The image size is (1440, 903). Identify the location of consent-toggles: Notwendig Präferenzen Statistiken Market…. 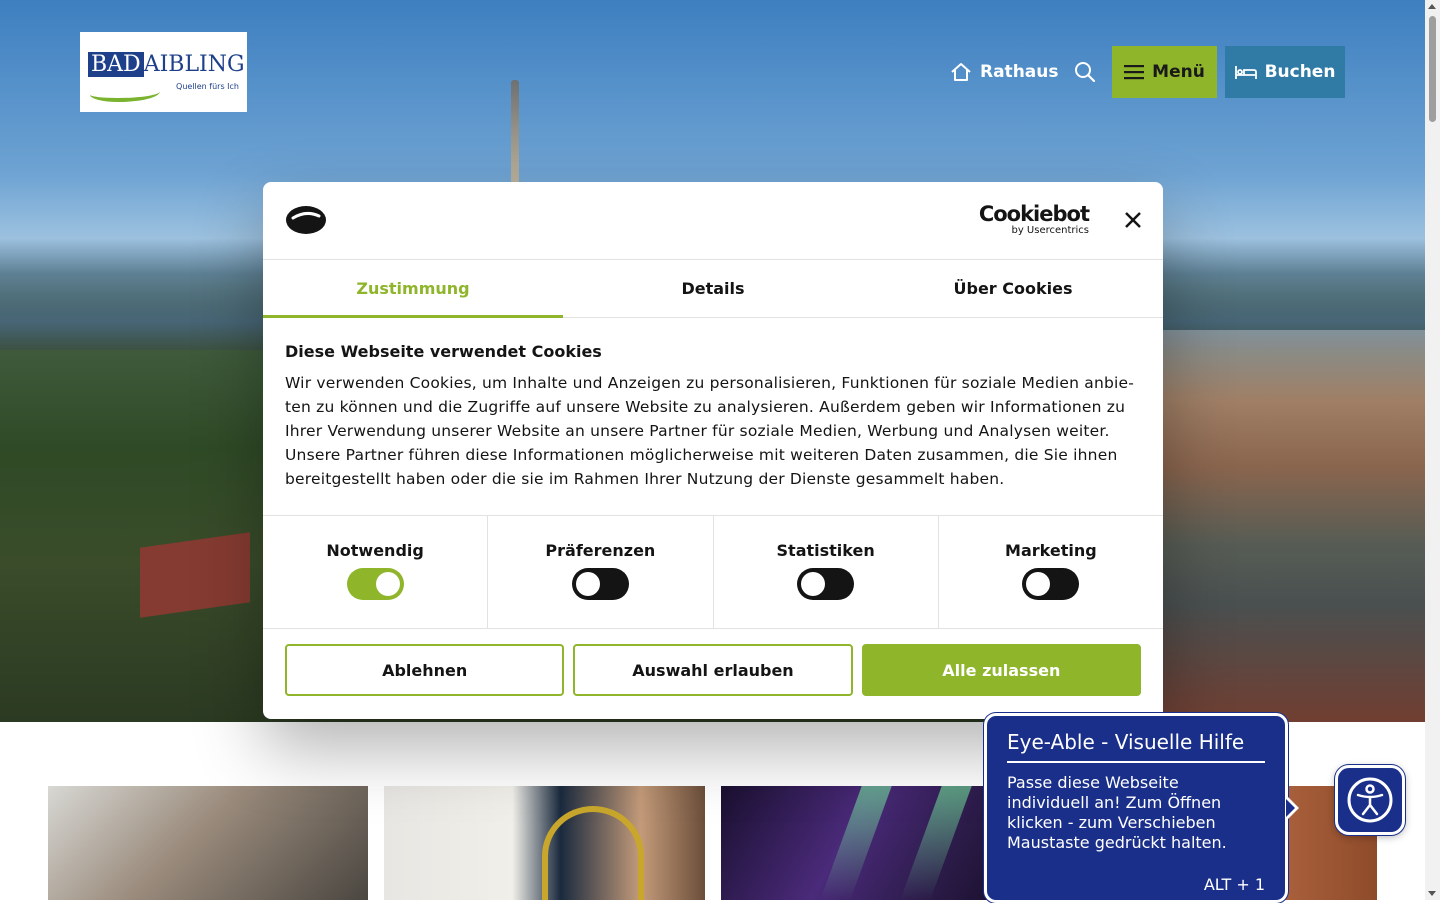
(713, 572).